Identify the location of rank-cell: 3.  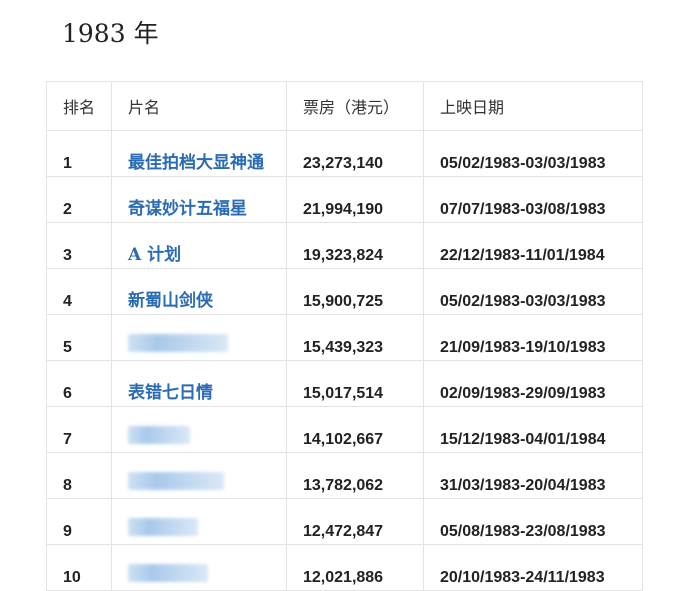
(79, 245).